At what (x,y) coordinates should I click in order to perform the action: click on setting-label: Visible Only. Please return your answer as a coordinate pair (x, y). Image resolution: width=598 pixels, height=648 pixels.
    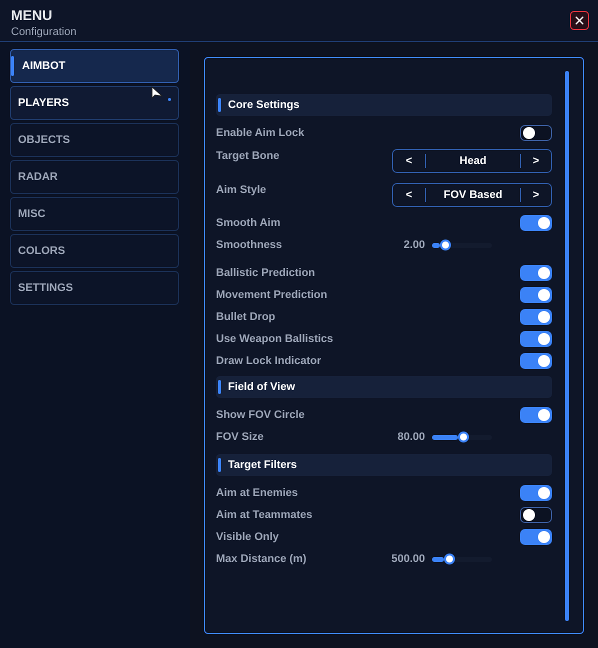
    Looking at the image, I should click on (247, 537).